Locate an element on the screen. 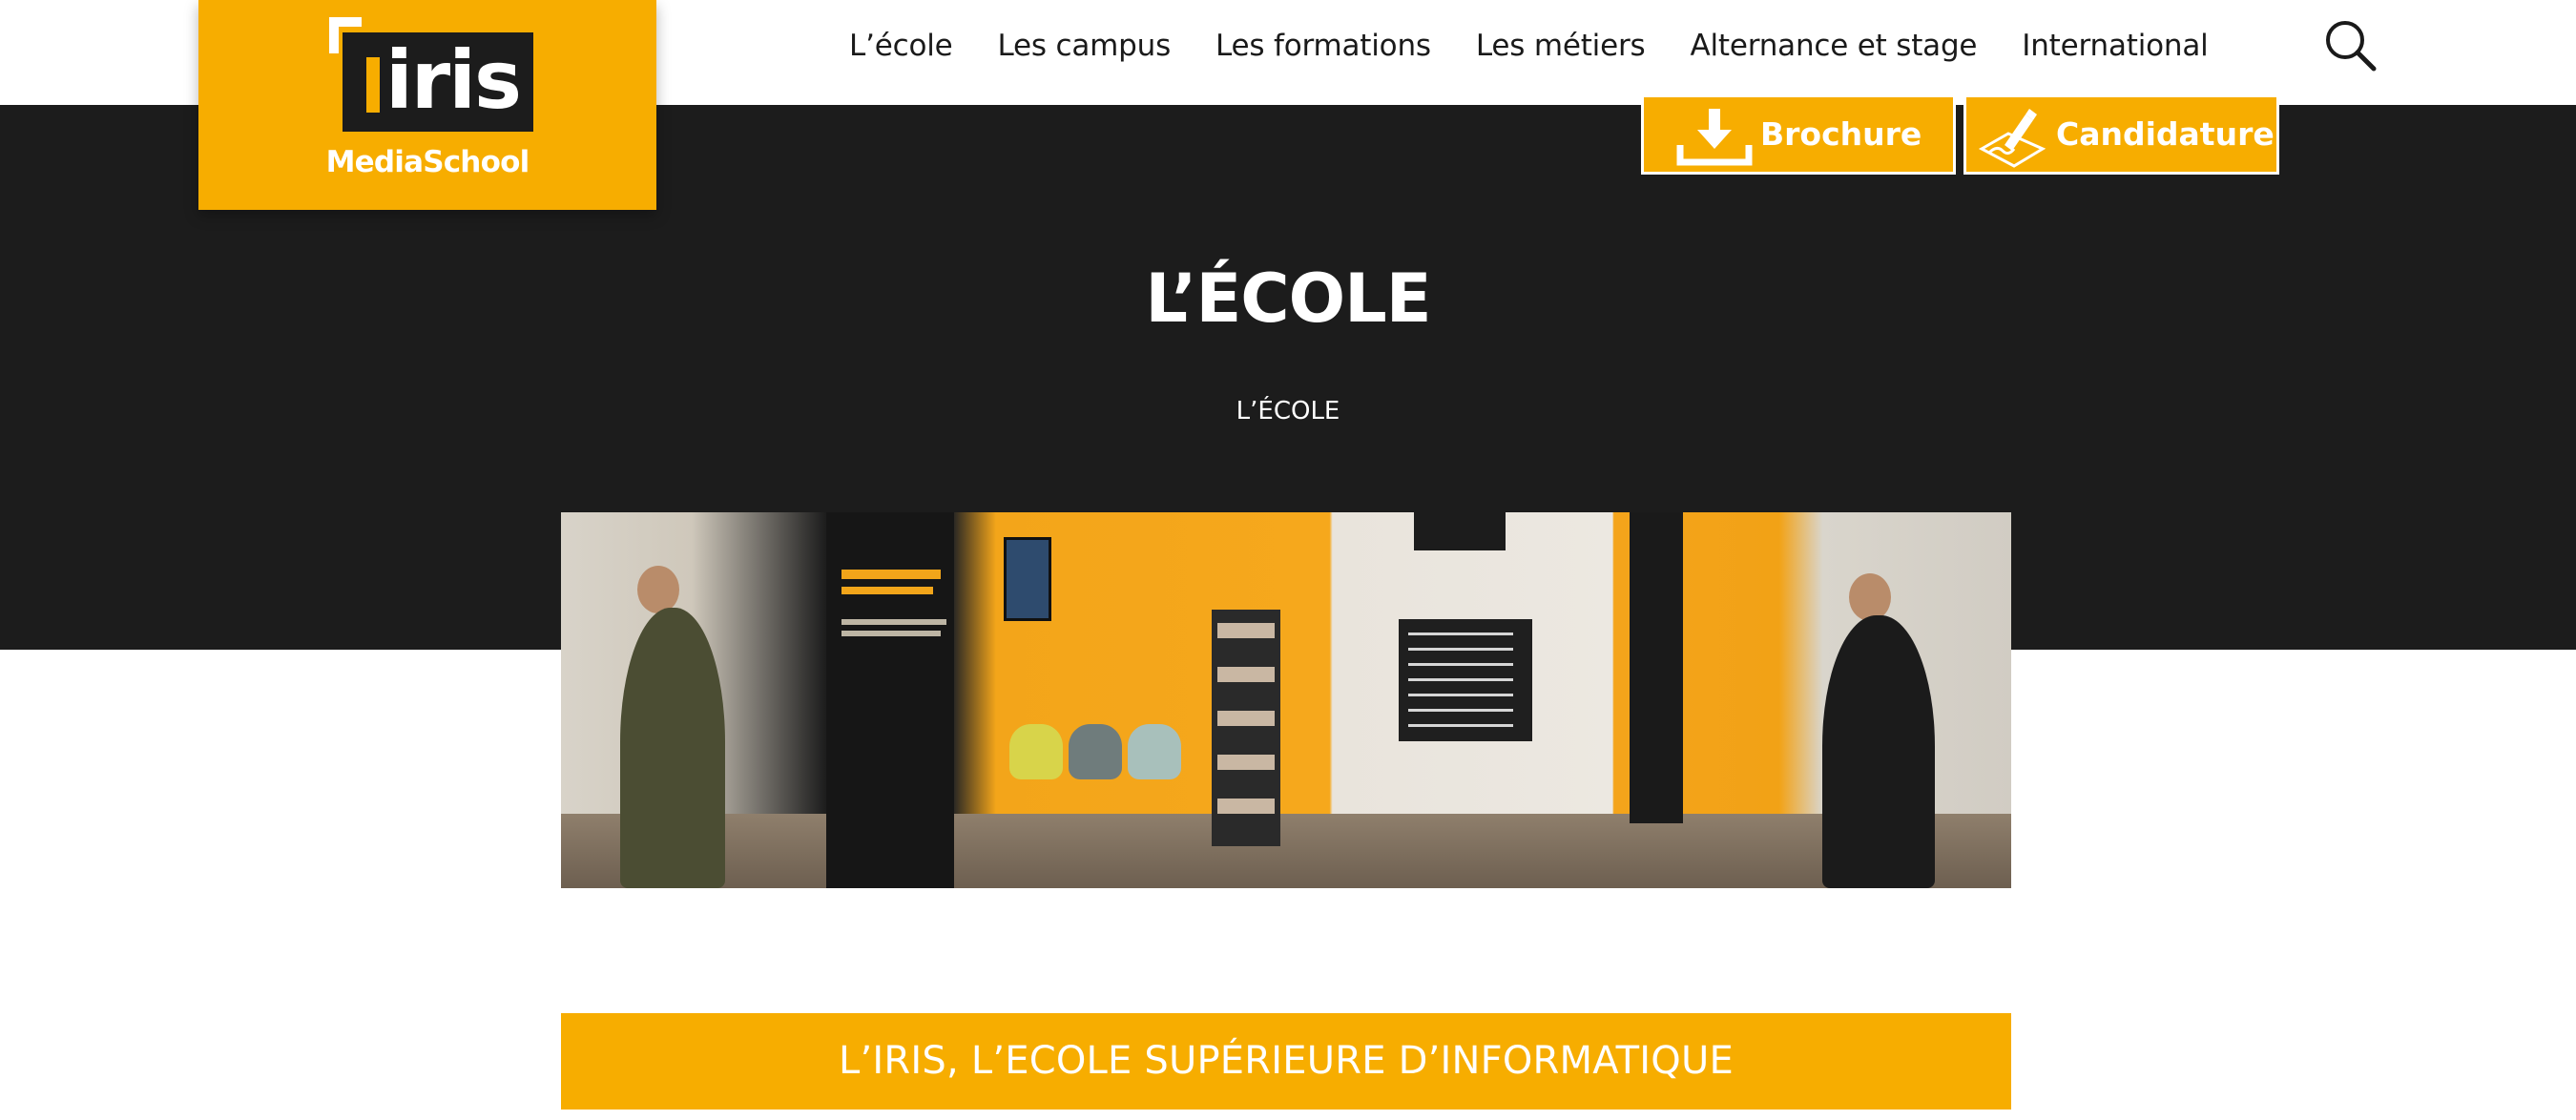 The width and height of the screenshot is (2576, 1120). photo-floor is located at coordinates (1286, 851).